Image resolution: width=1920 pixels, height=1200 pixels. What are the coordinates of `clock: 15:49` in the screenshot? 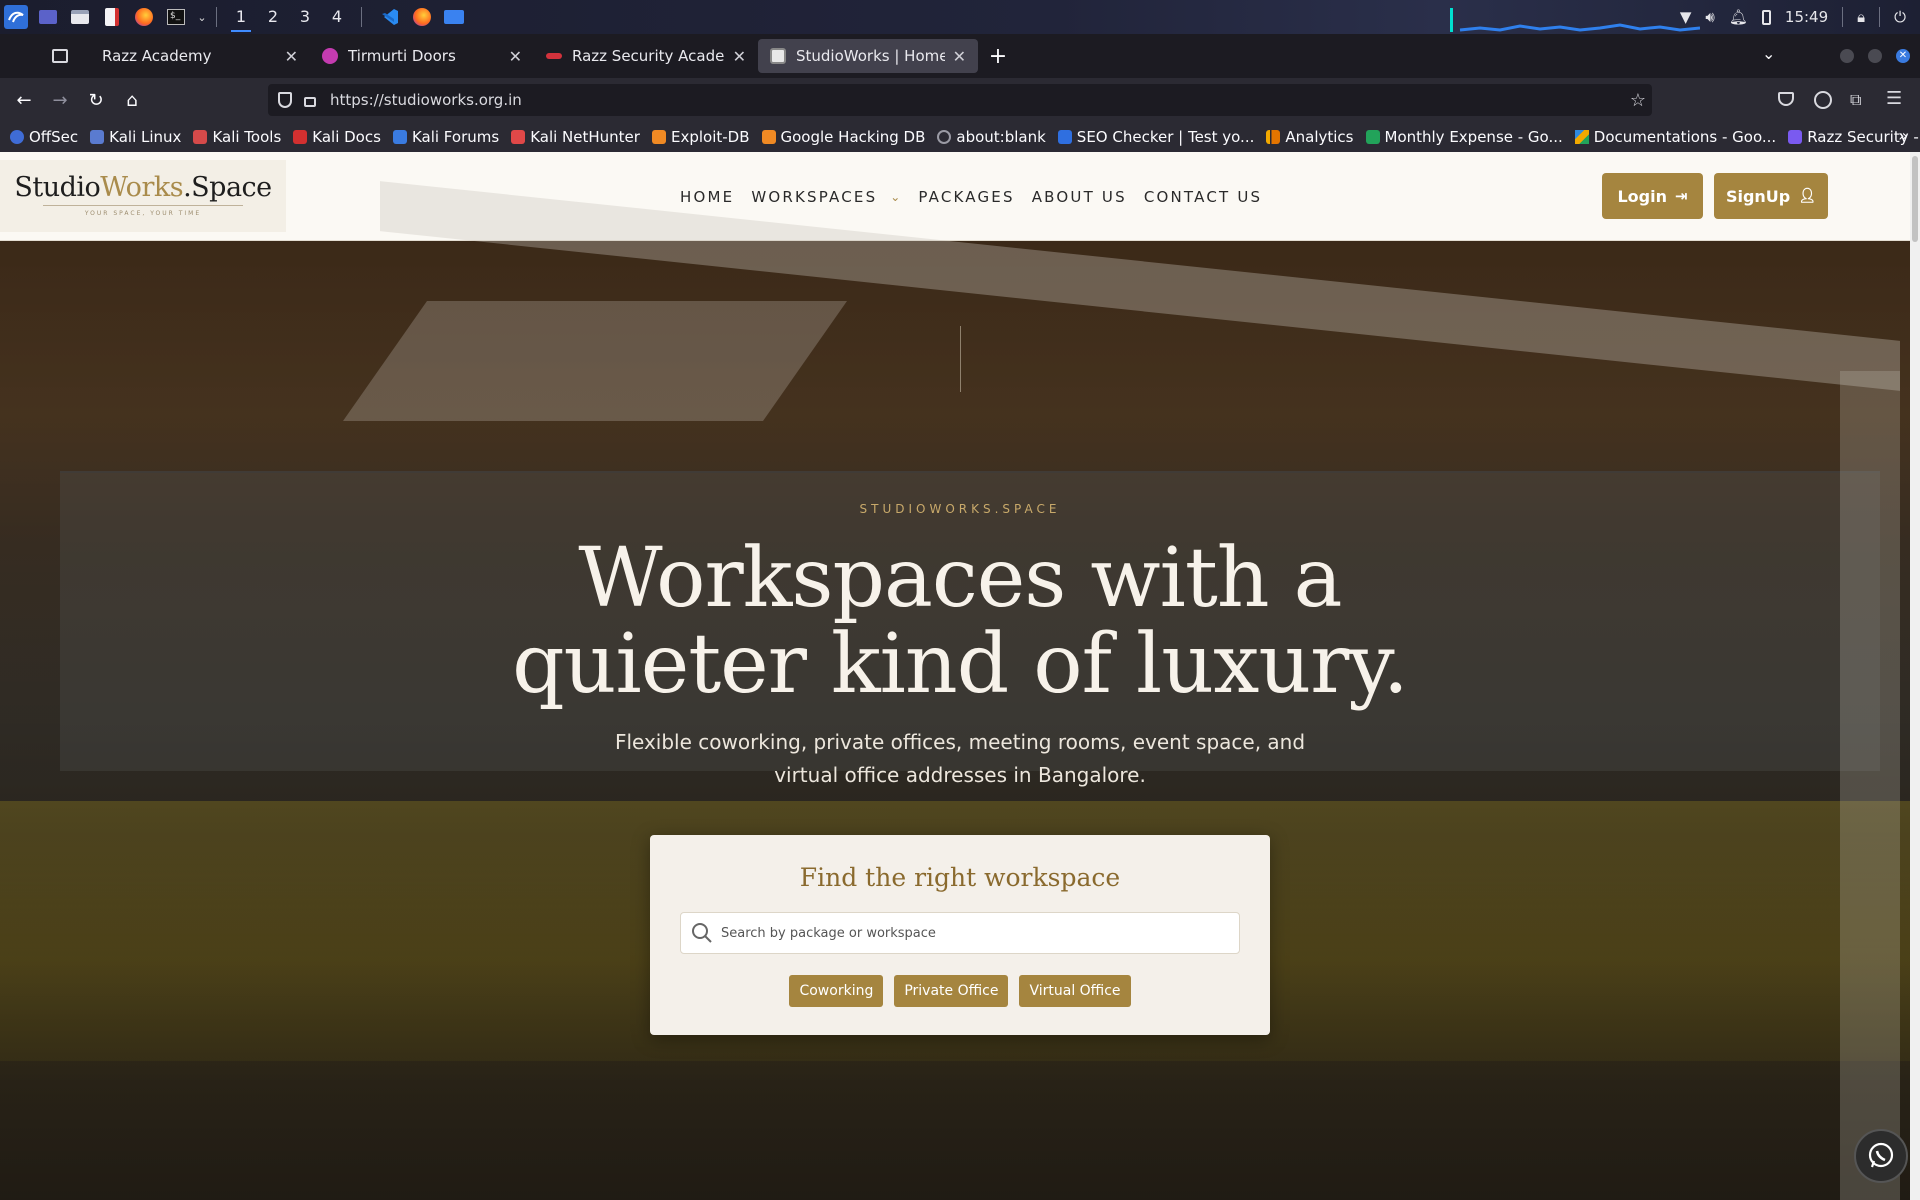 It's located at (1806, 17).